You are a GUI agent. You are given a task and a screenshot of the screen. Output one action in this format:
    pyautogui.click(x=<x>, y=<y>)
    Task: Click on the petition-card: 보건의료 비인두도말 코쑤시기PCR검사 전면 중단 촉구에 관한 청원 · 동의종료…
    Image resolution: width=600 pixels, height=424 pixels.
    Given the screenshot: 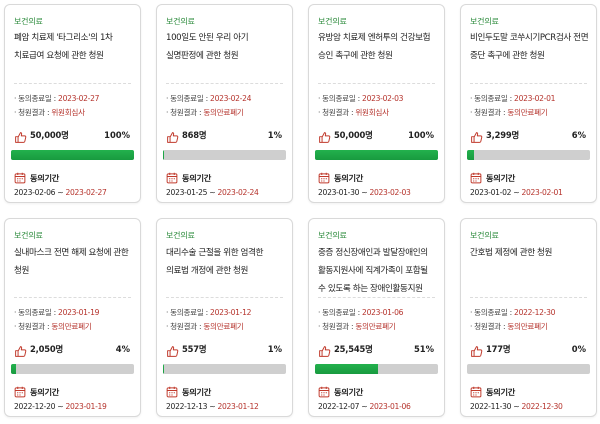 What is the action you would take?
    pyautogui.click(x=528, y=103)
    